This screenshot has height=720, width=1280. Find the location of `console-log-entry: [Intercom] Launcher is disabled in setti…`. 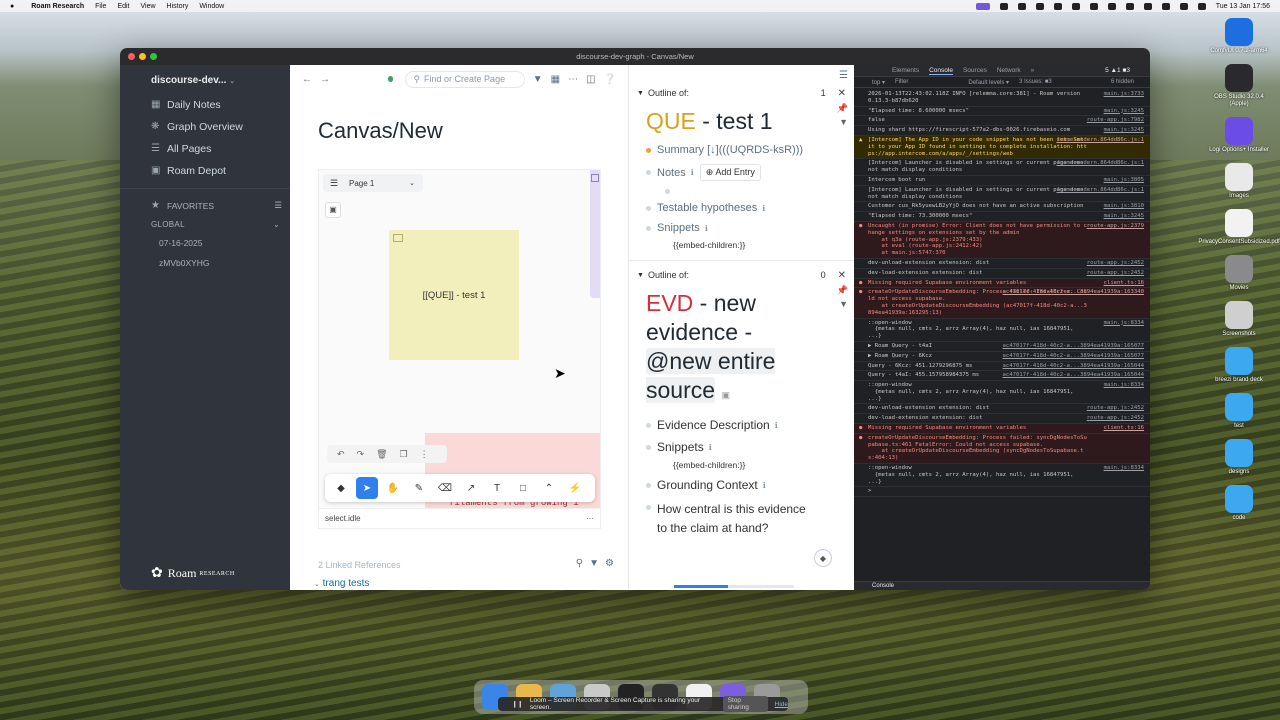

console-log-entry: [Intercom] Launcher is disabled in setti… is located at coordinates (1002, 194).